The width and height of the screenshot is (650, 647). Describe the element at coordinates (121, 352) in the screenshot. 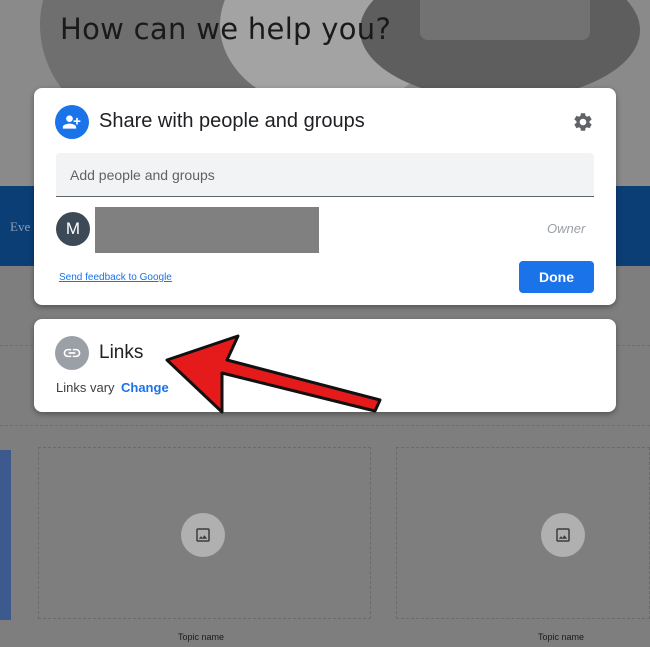

I see `links-title: Links` at that location.